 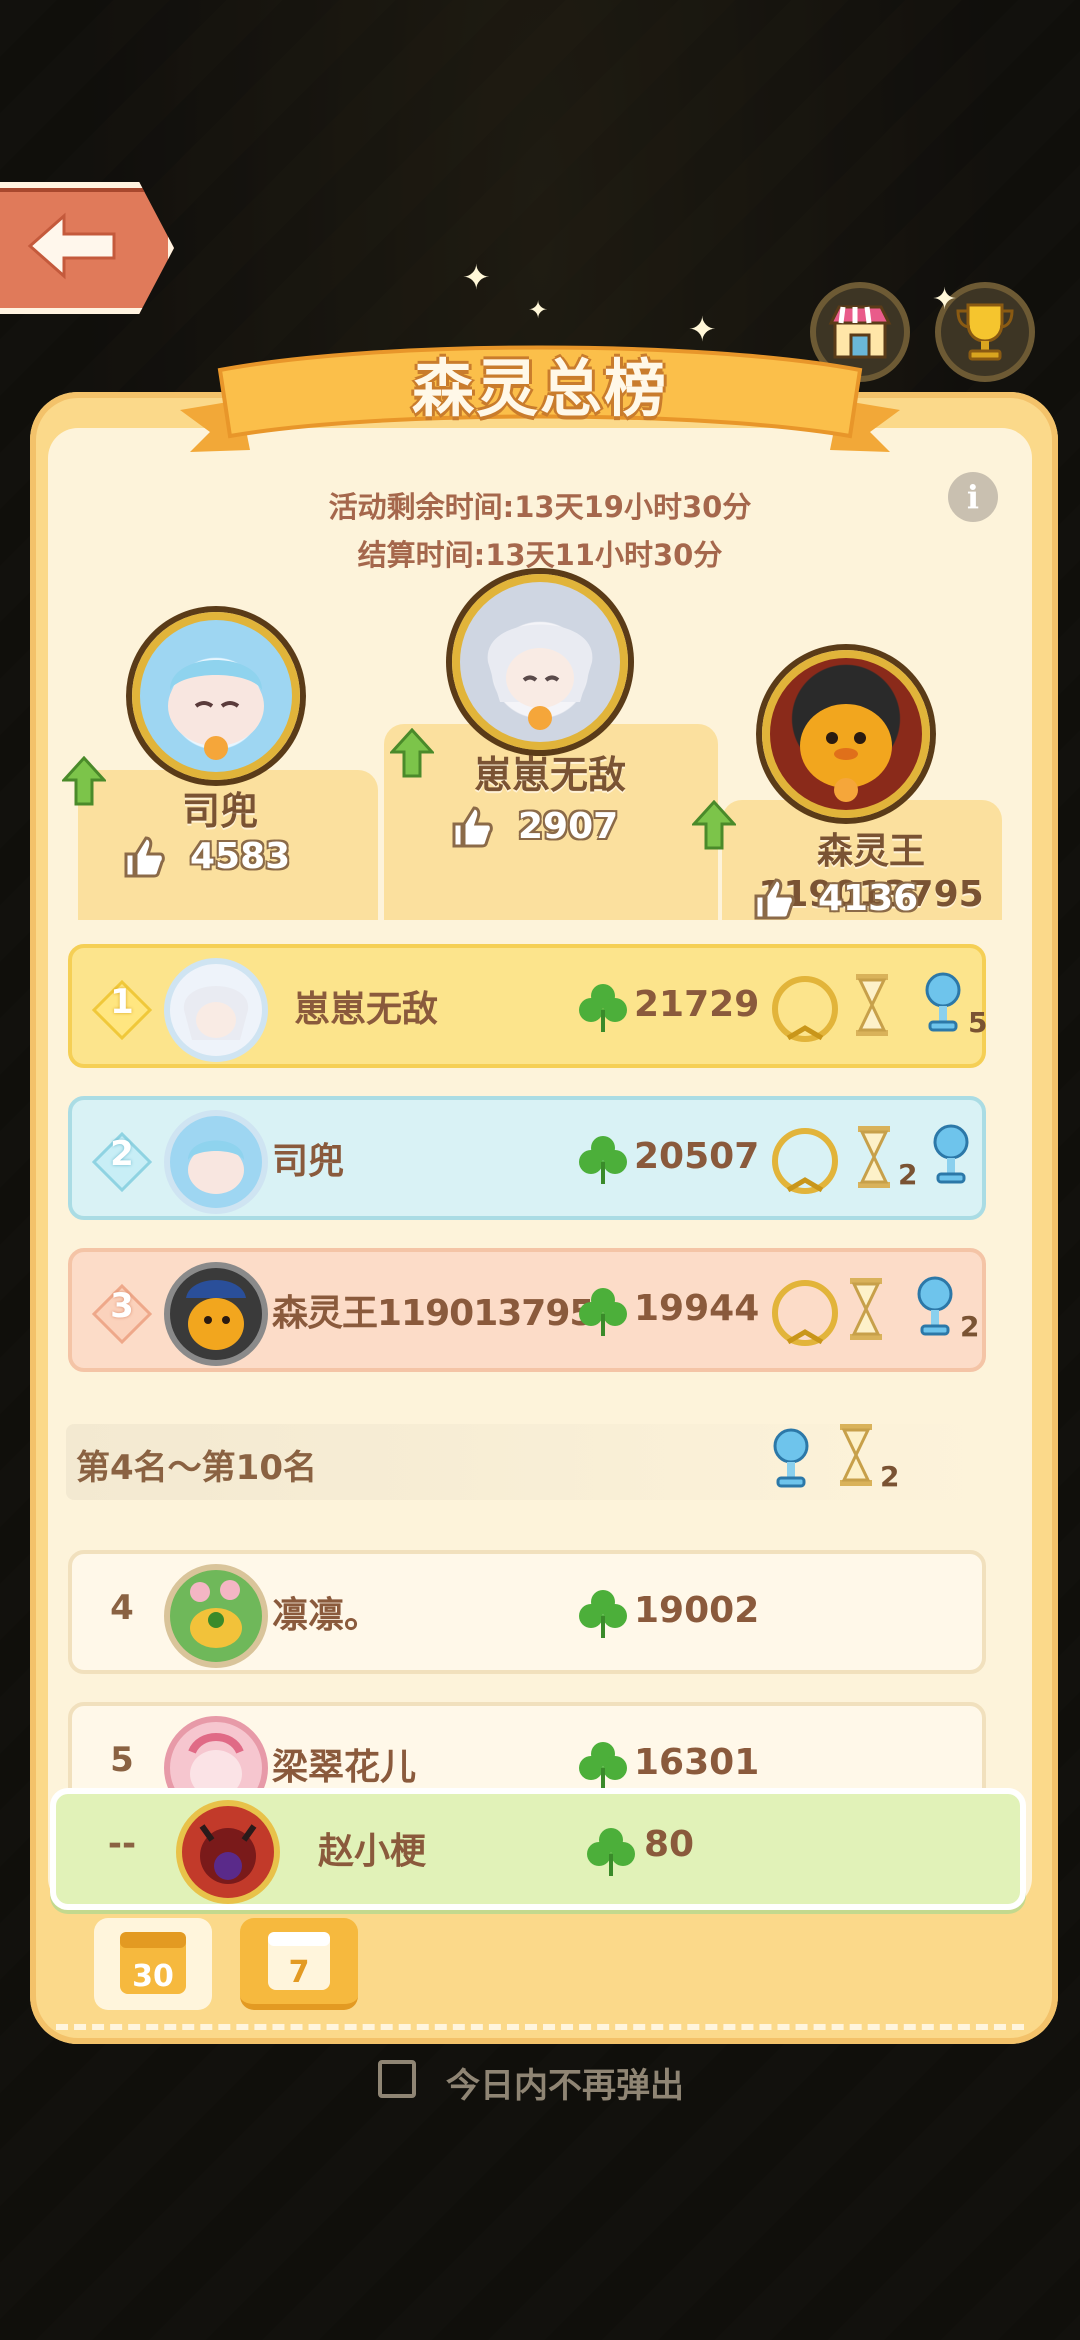 What do you see at coordinates (697, 1004) in the screenshot?
I see `score: 21729` at bounding box center [697, 1004].